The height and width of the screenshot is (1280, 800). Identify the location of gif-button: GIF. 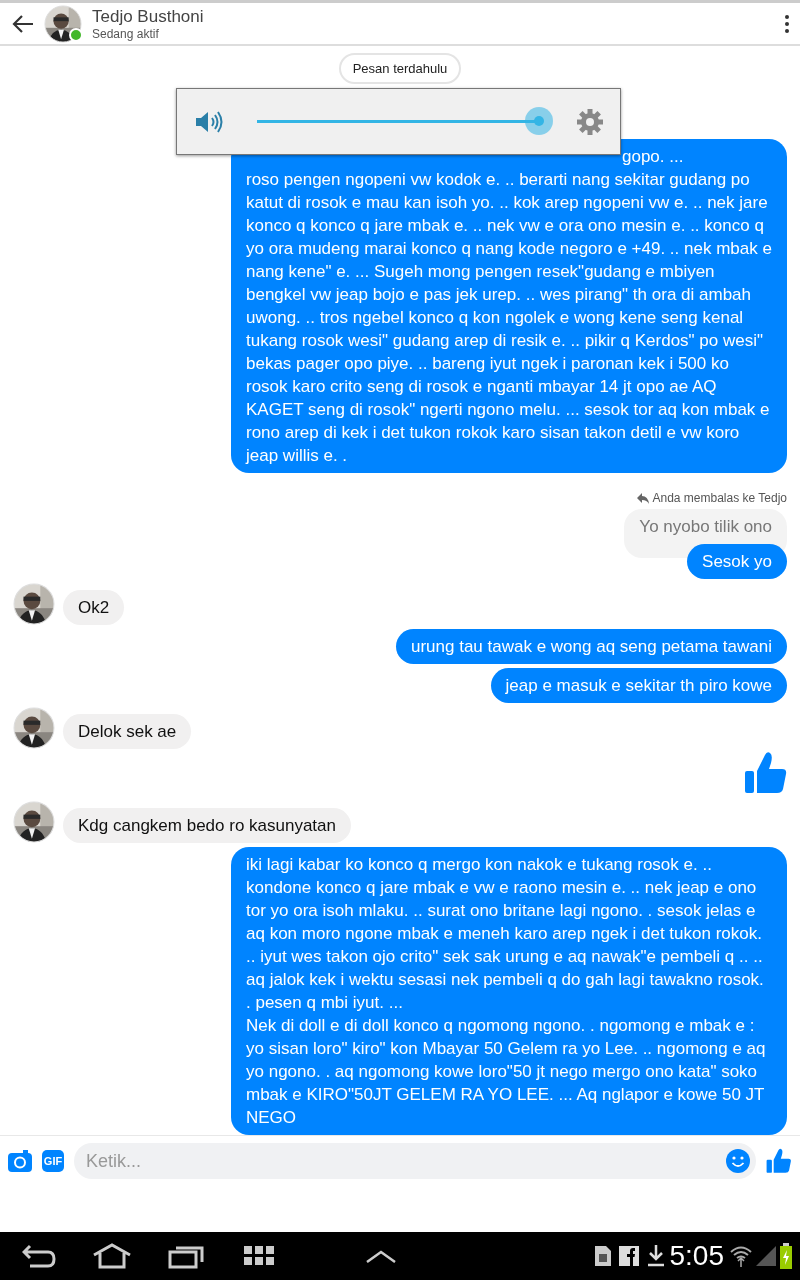
(53, 1161).